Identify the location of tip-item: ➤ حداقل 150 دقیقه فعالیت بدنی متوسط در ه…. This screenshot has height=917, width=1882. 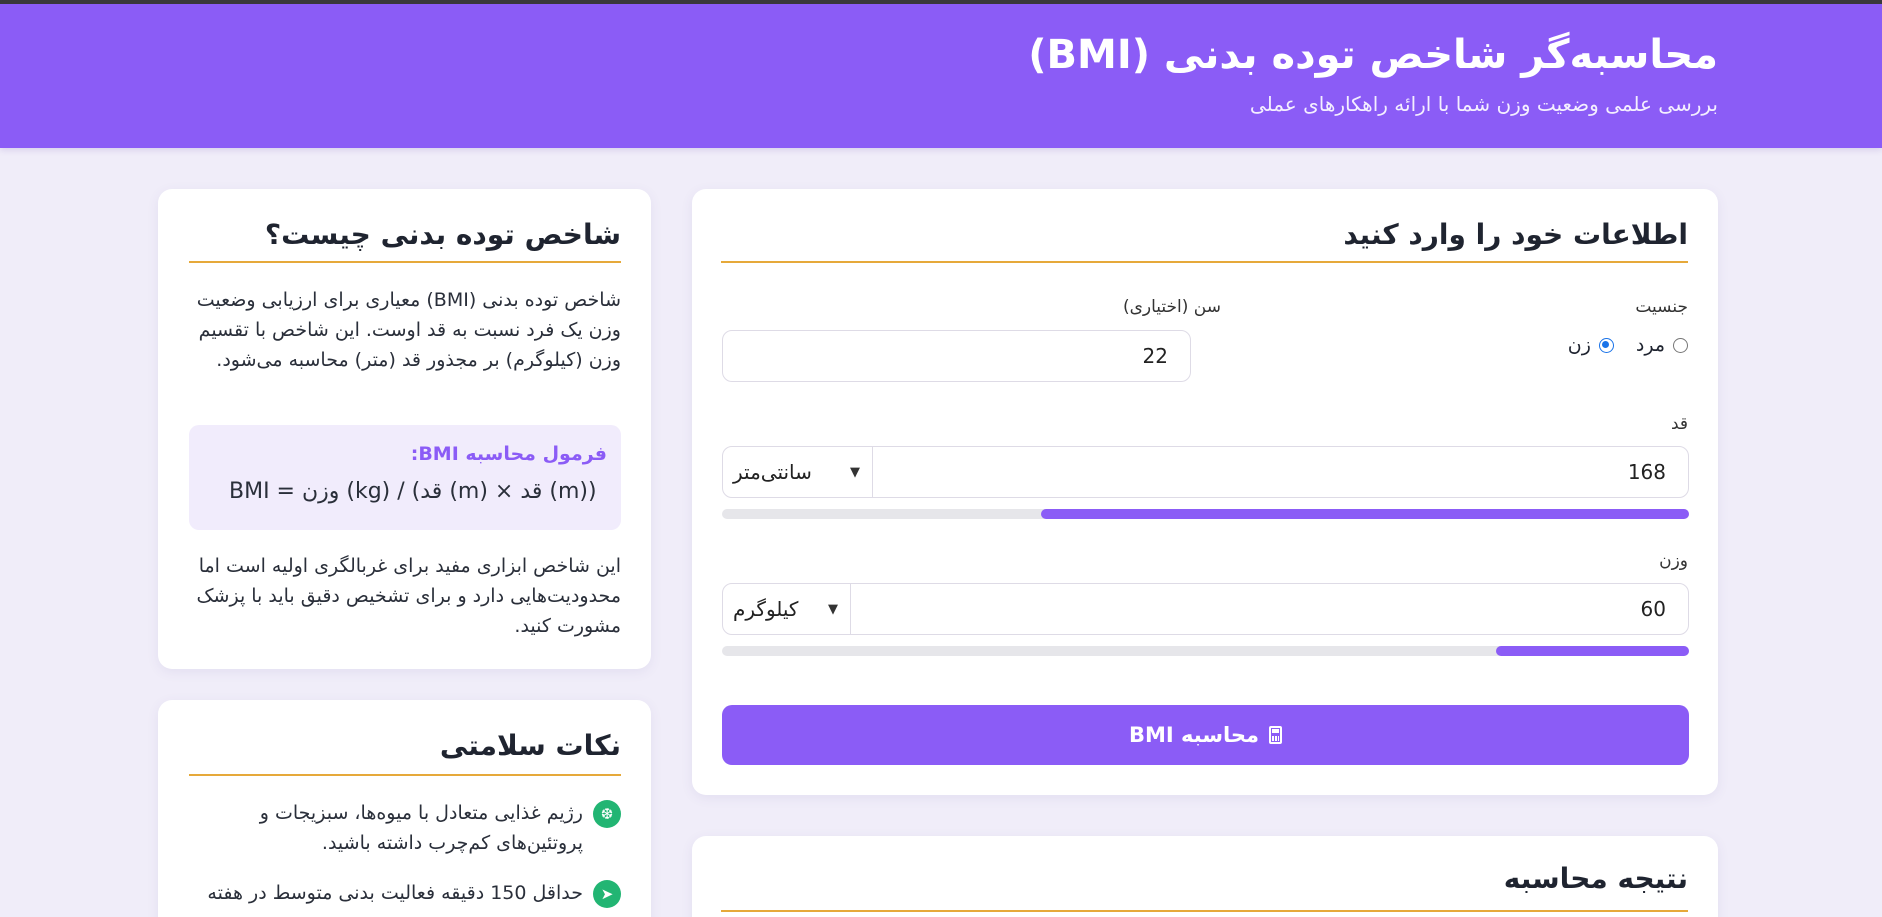
(405, 893).